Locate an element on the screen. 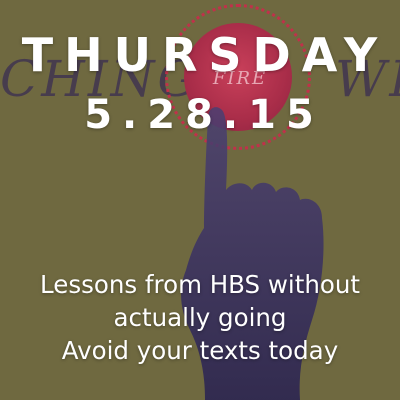 The image size is (400, 400). topic-line: Lessons from HBS without is located at coordinates (200, 284).